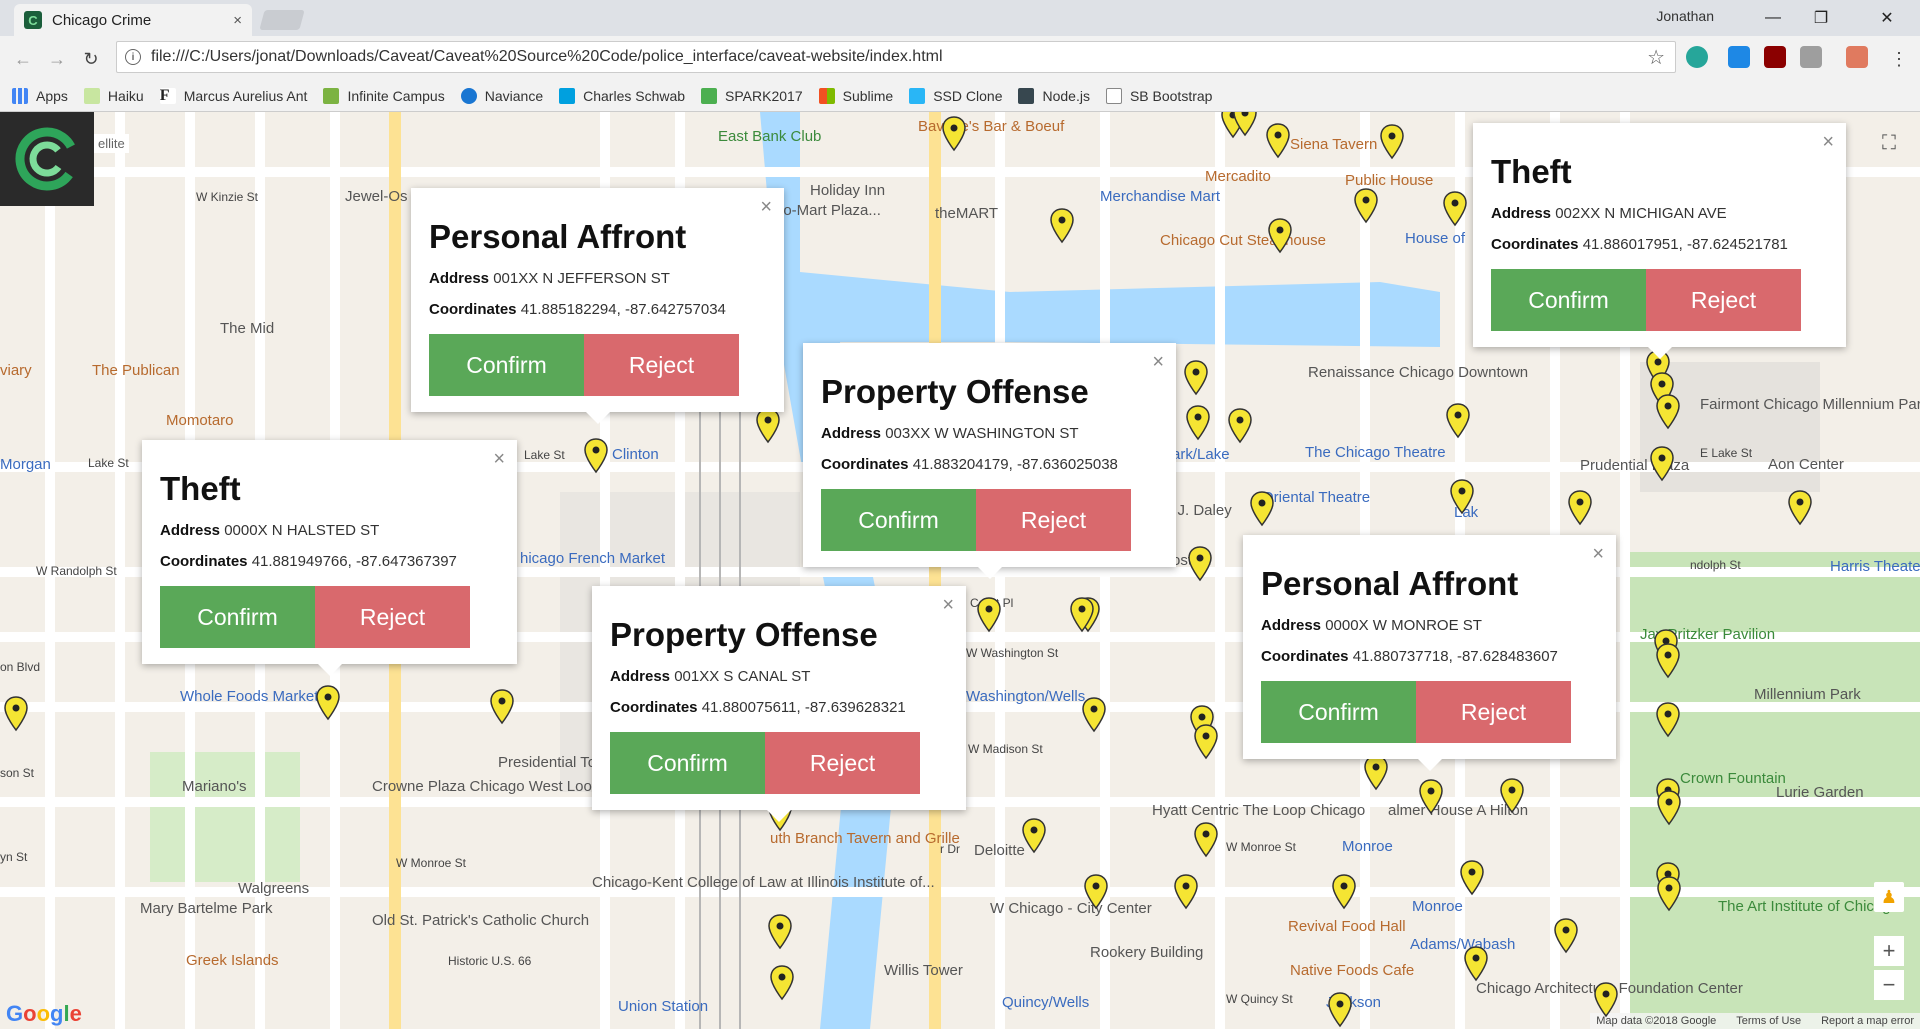 This screenshot has height=1029, width=1920. Describe the element at coordinates (1821, 18) in the screenshot. I see `restore-button: ❐` at that location.